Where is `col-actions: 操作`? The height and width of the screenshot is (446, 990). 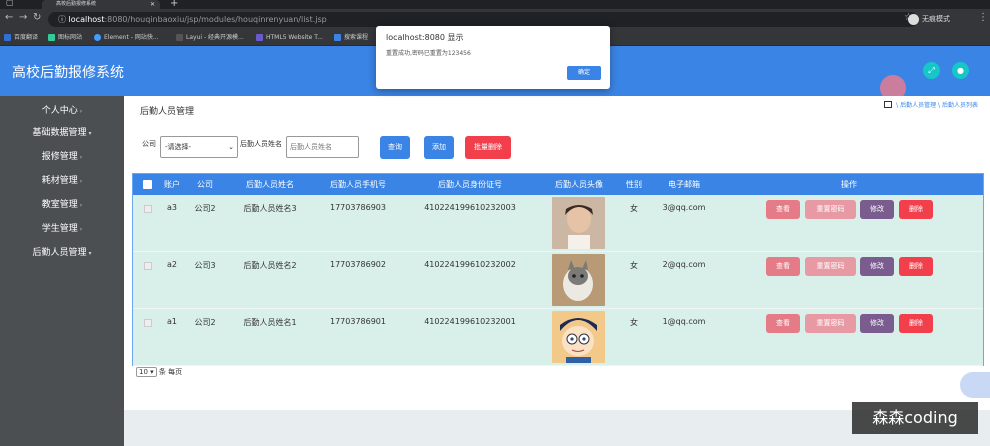
col-actions: 操作 is located at coordinates (849, 184).